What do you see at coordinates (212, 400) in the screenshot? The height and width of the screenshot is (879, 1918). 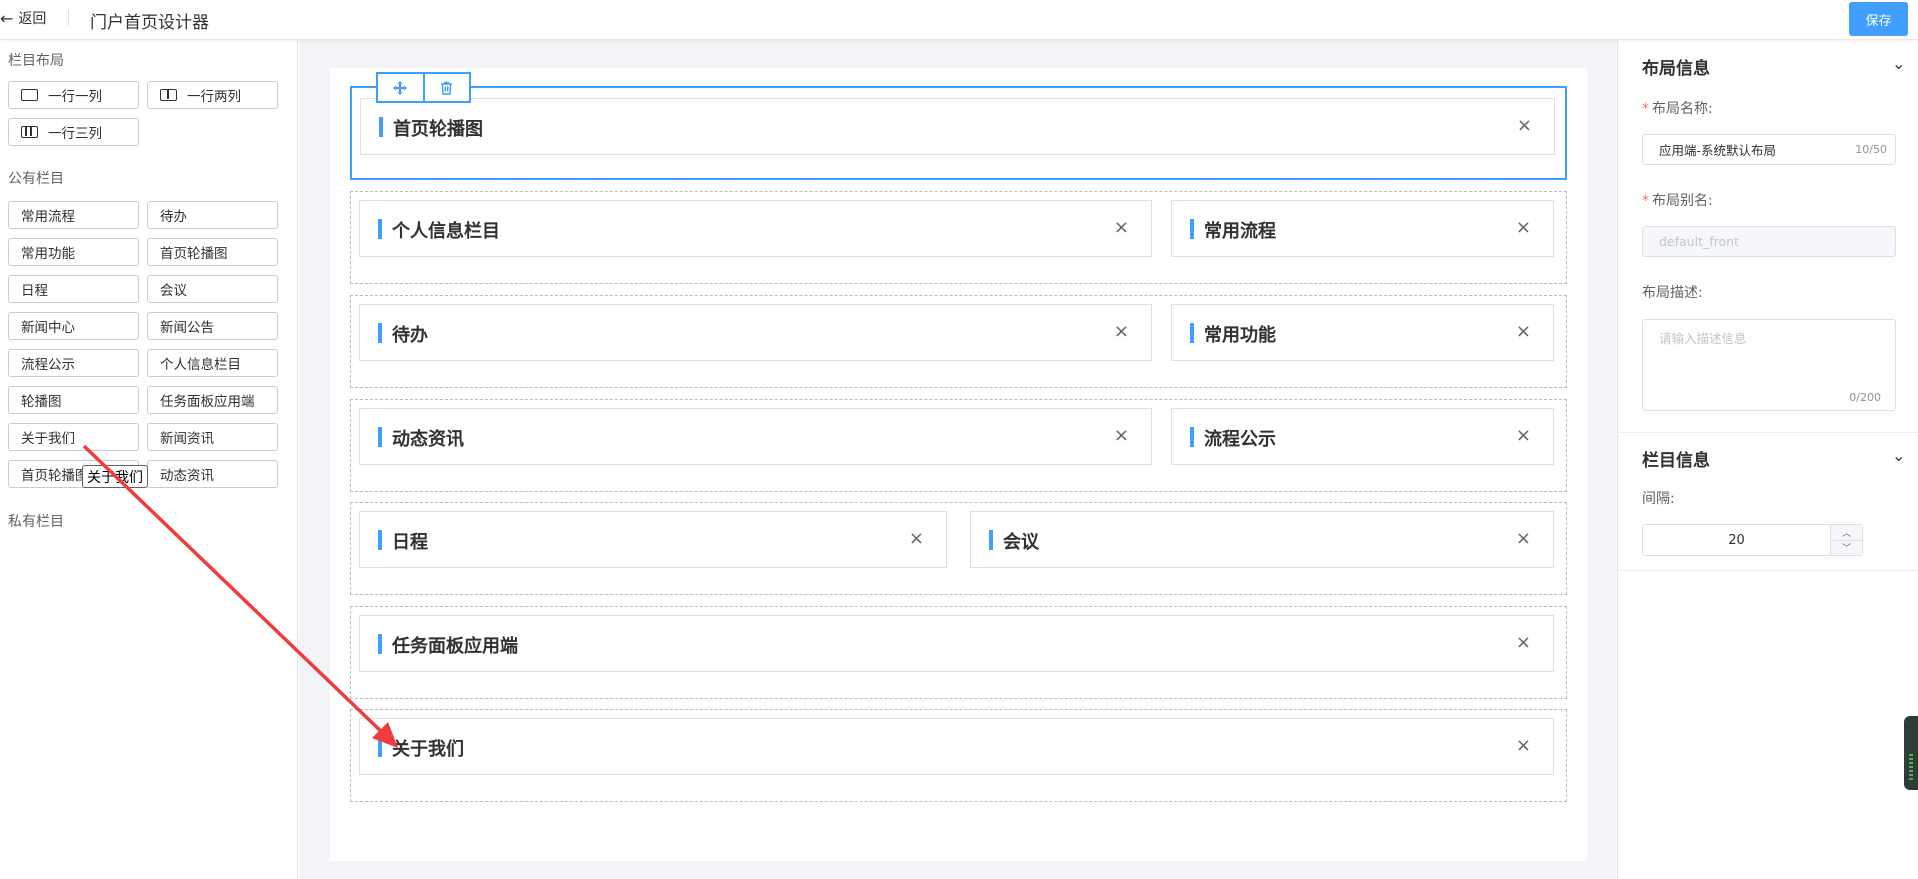 I see `public-item: 任务面板应用端` at bounding box center [212, 400].